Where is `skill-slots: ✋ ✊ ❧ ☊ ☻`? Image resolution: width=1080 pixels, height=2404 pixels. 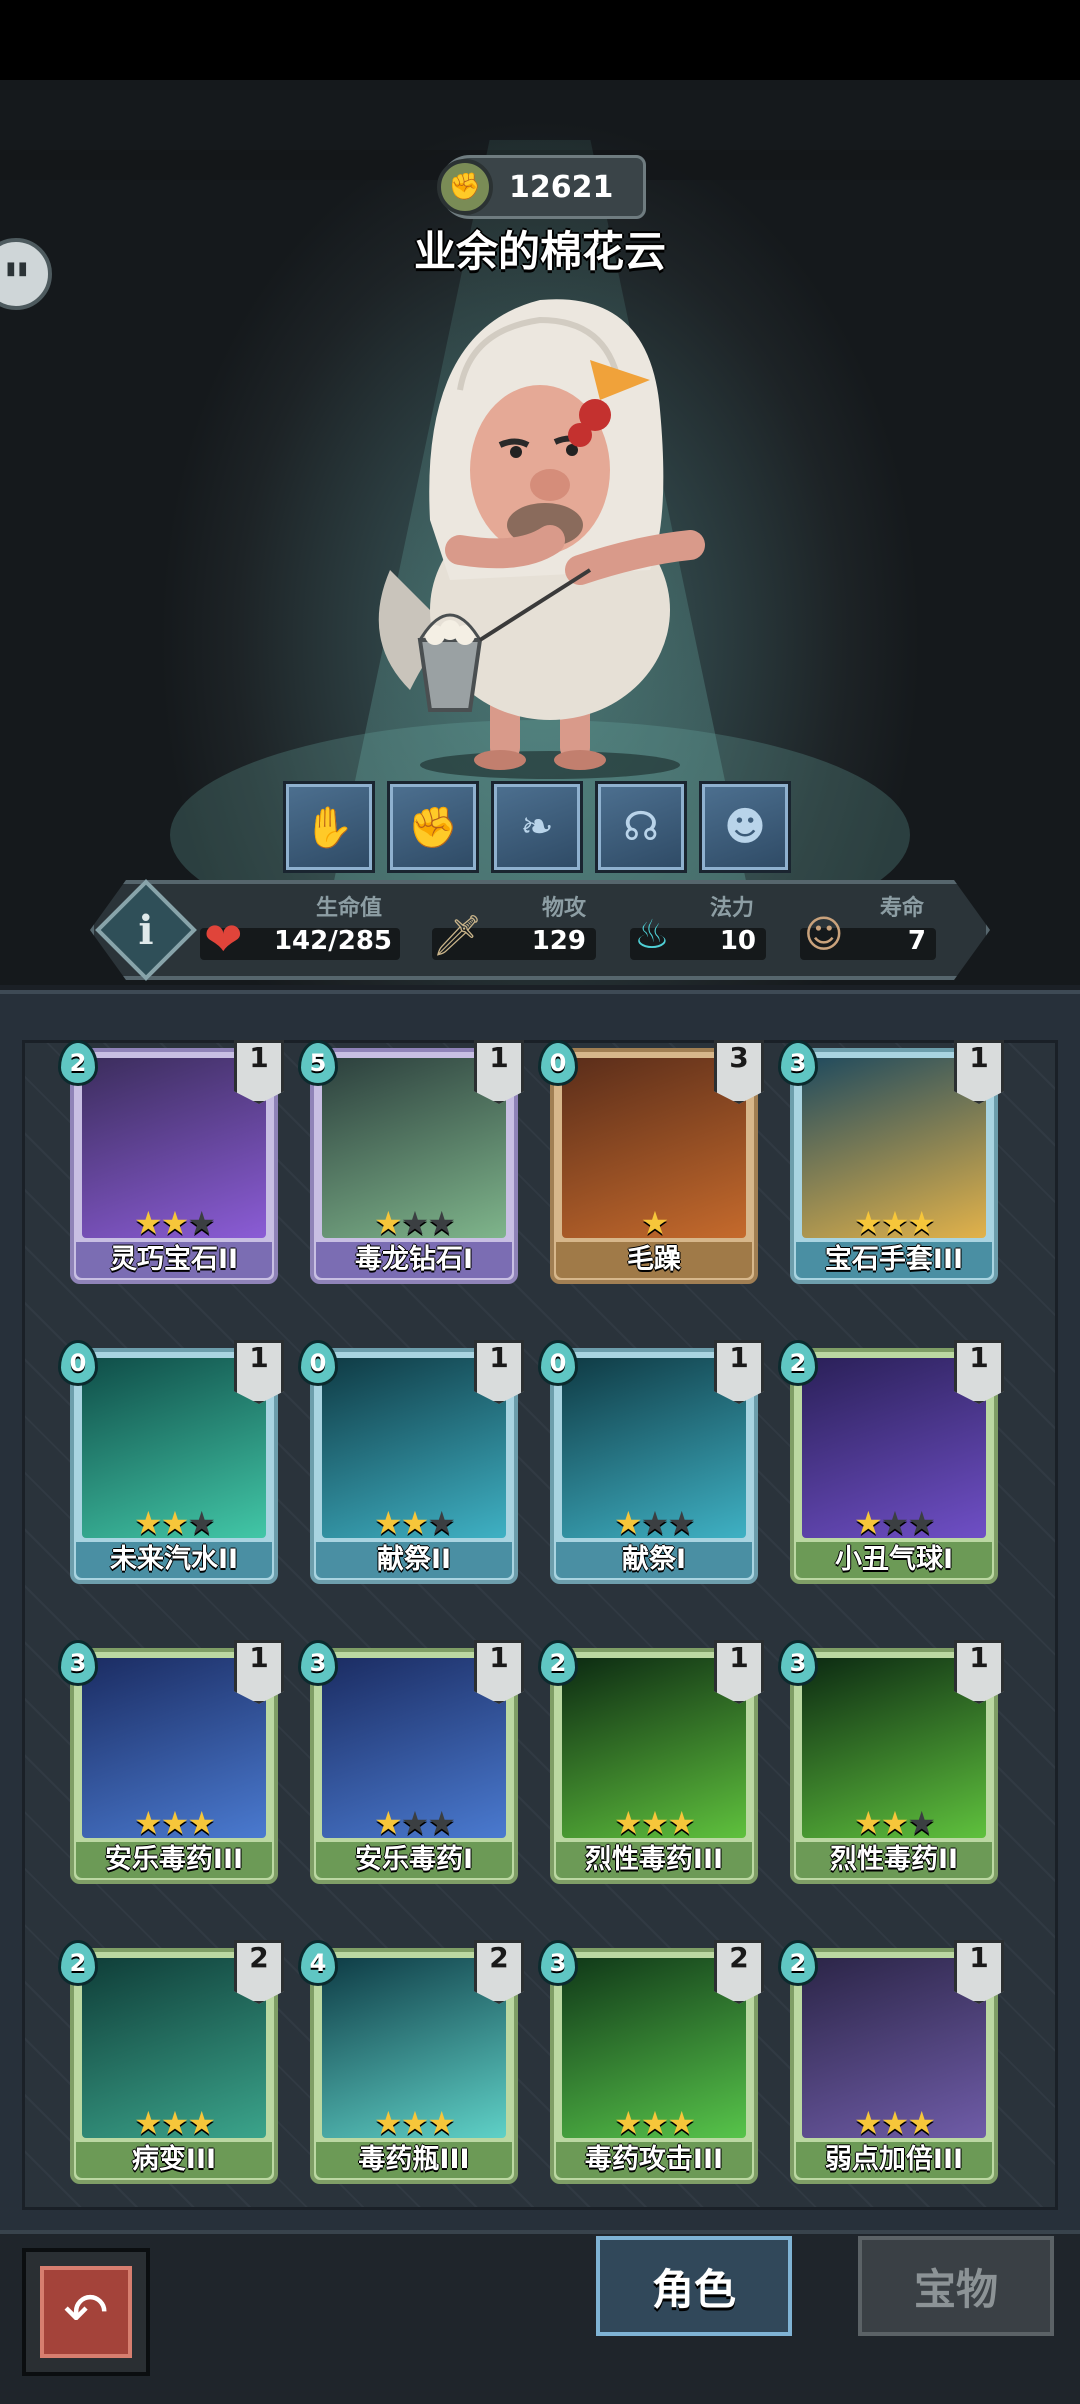 skill-slots: ✋ ✊ ❧ ☊ ☻ is located at coordinates (537, 827).